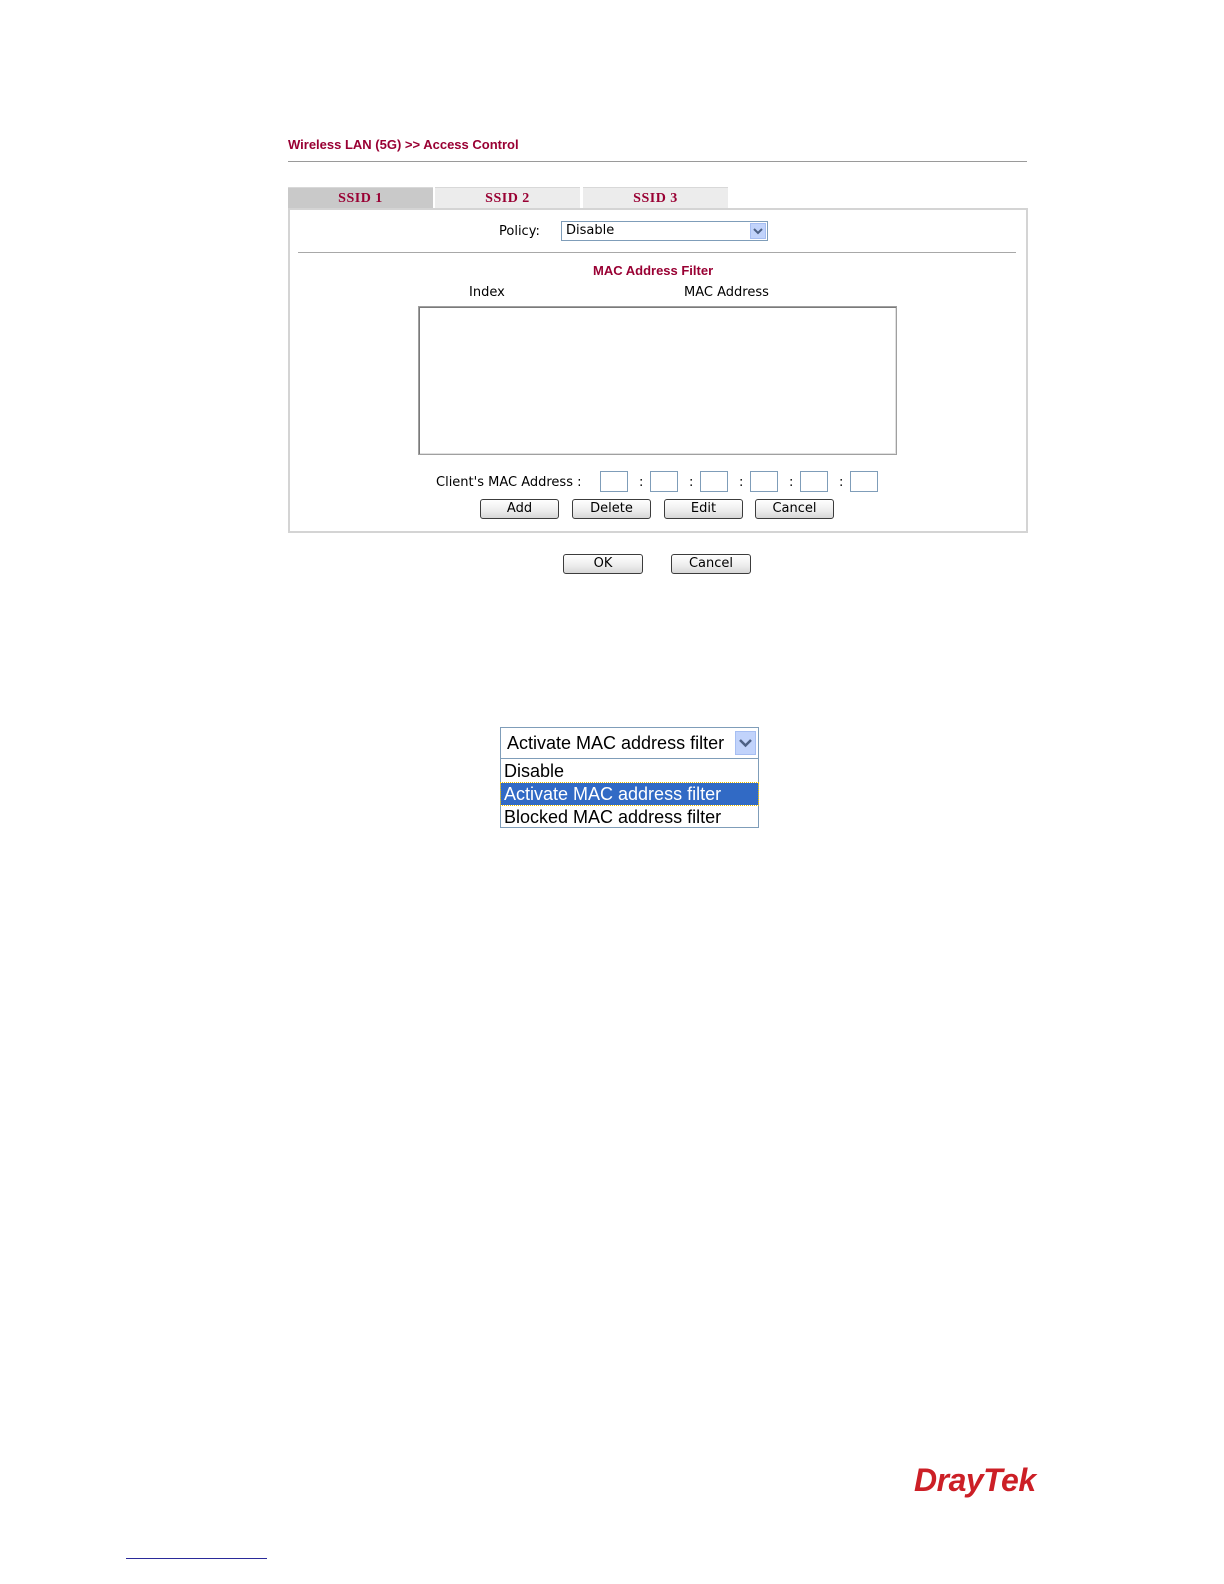 The image size is (1224, 1584). Describe the element at coordinates (794, 509) in the screenshot. I see `cancel-filter-button: Cancel` at that location.